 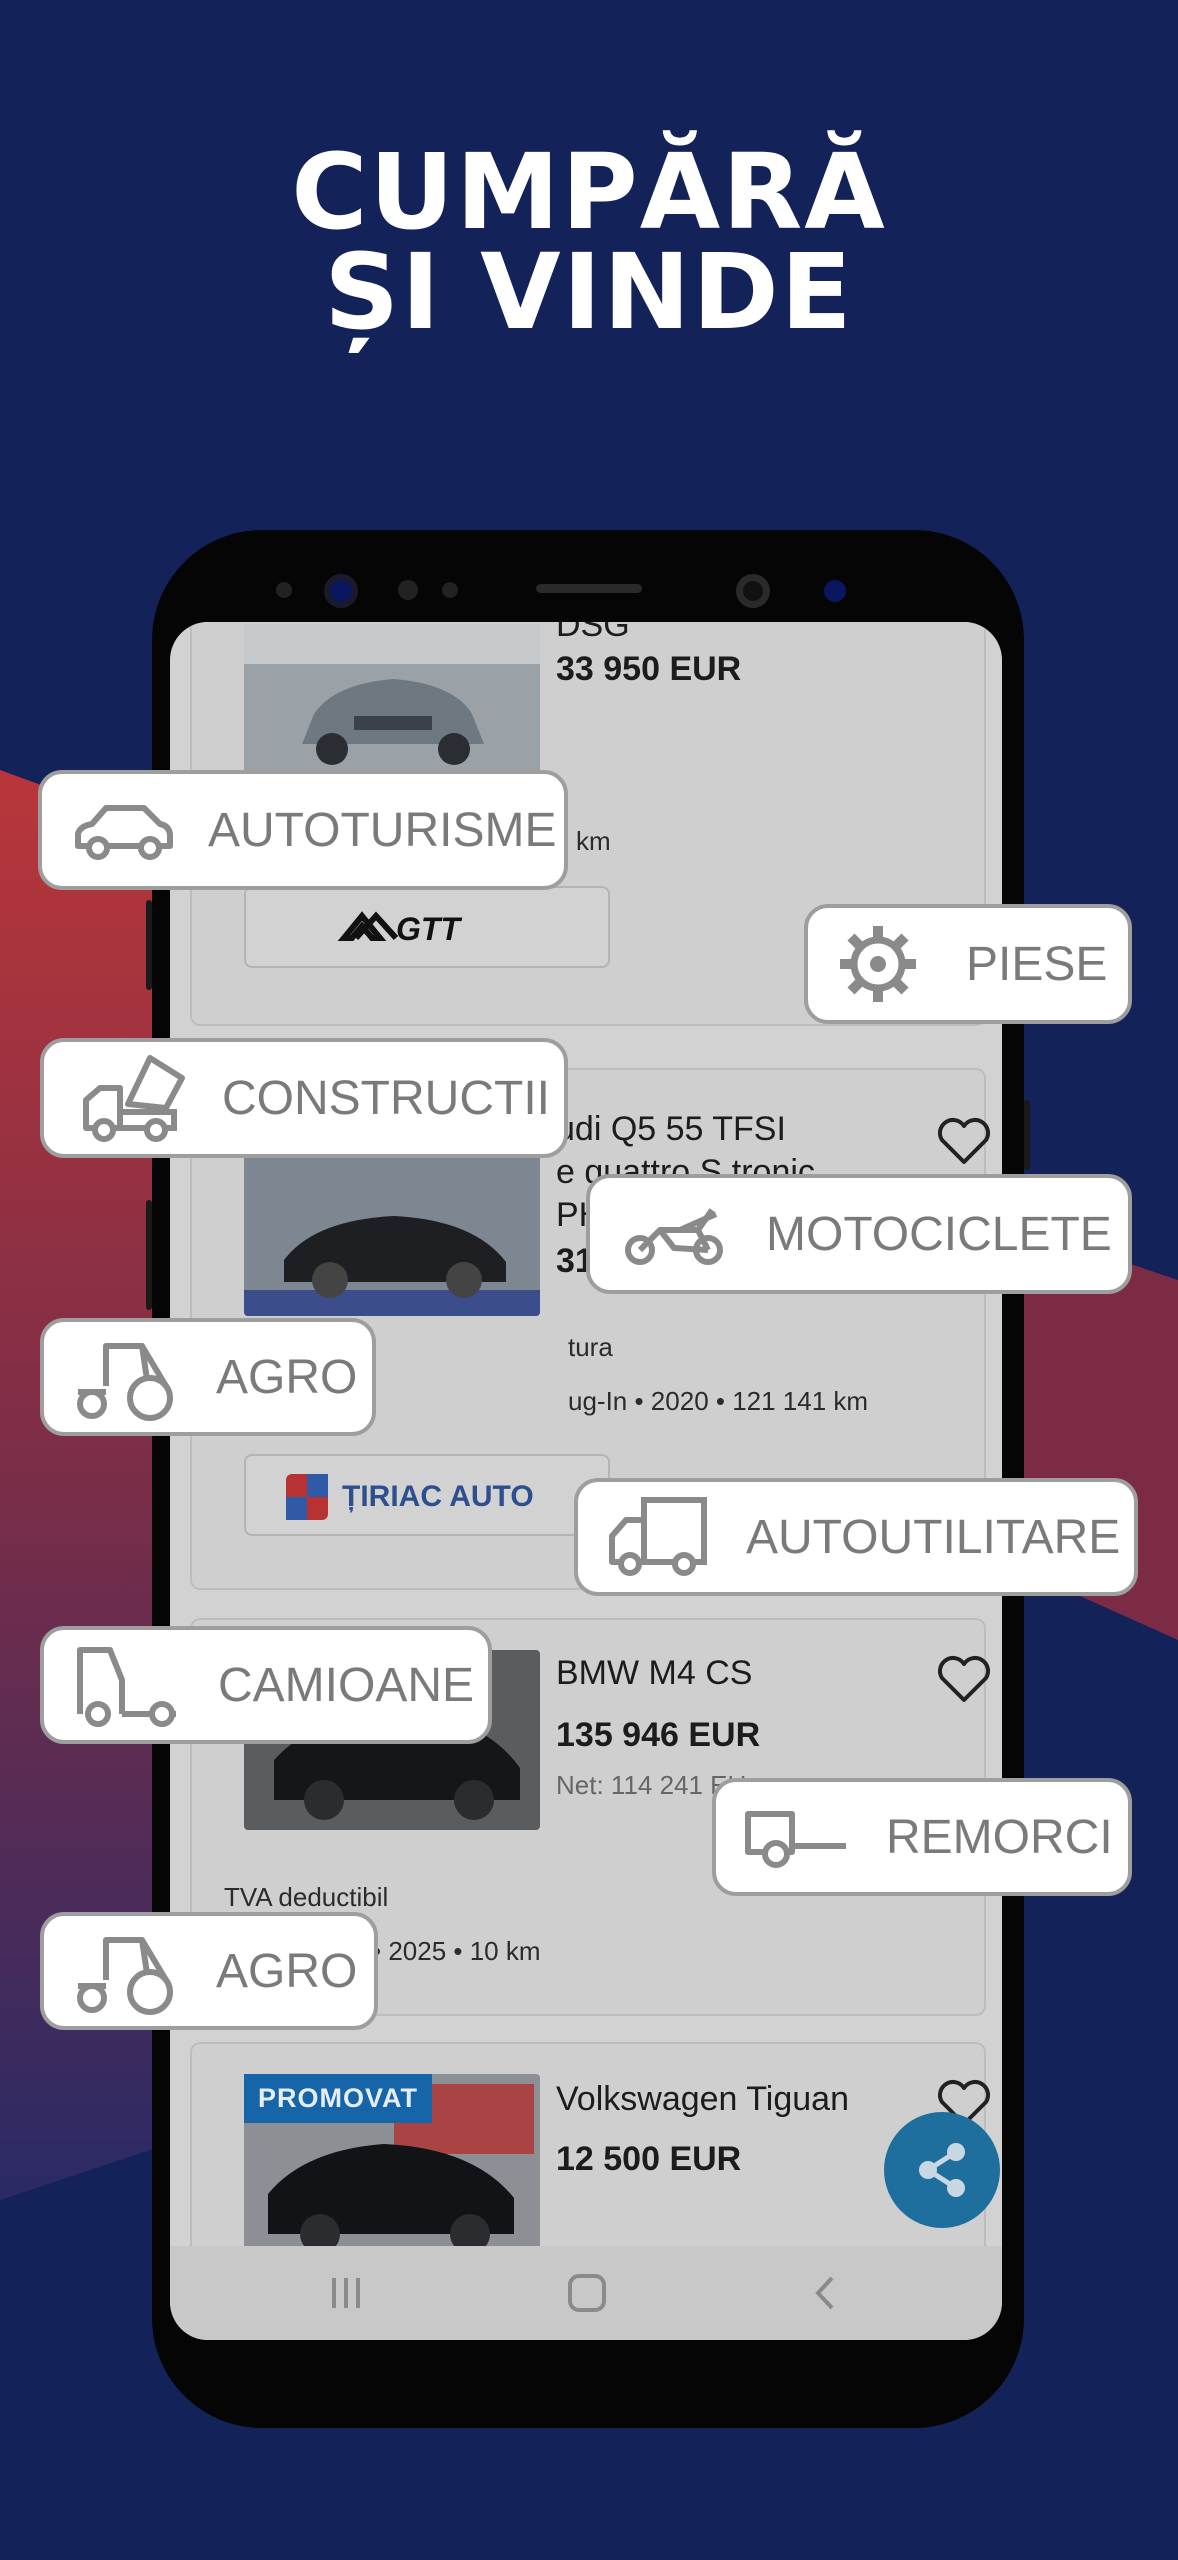 I want to click on iris-scanner-icon, so click(x=341, y=591).